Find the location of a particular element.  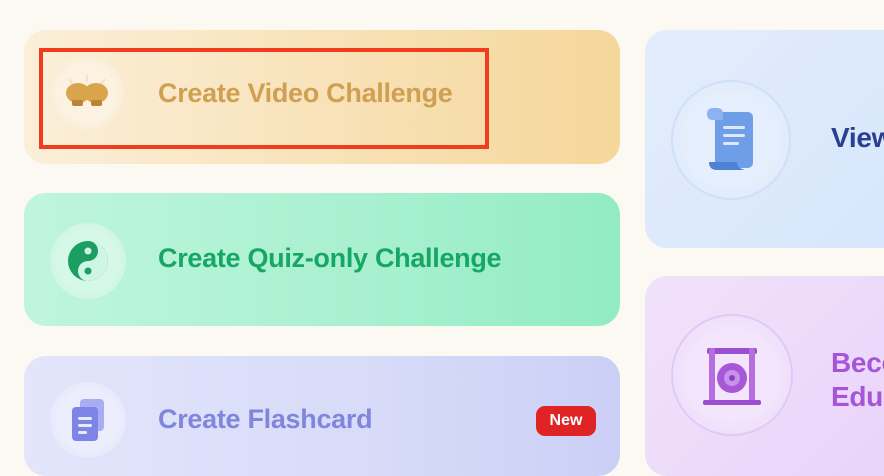

new-badge: New is located at coordinates (566, 421).